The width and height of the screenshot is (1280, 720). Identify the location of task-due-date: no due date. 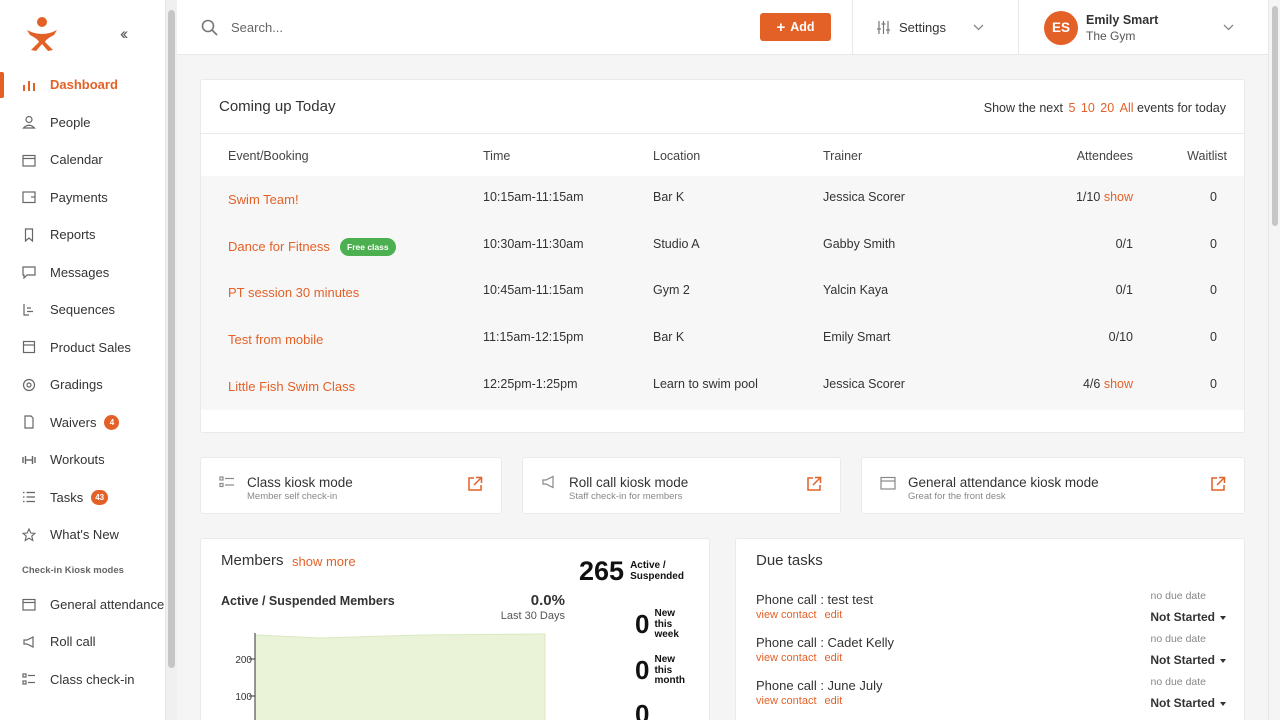
(1178, 682).